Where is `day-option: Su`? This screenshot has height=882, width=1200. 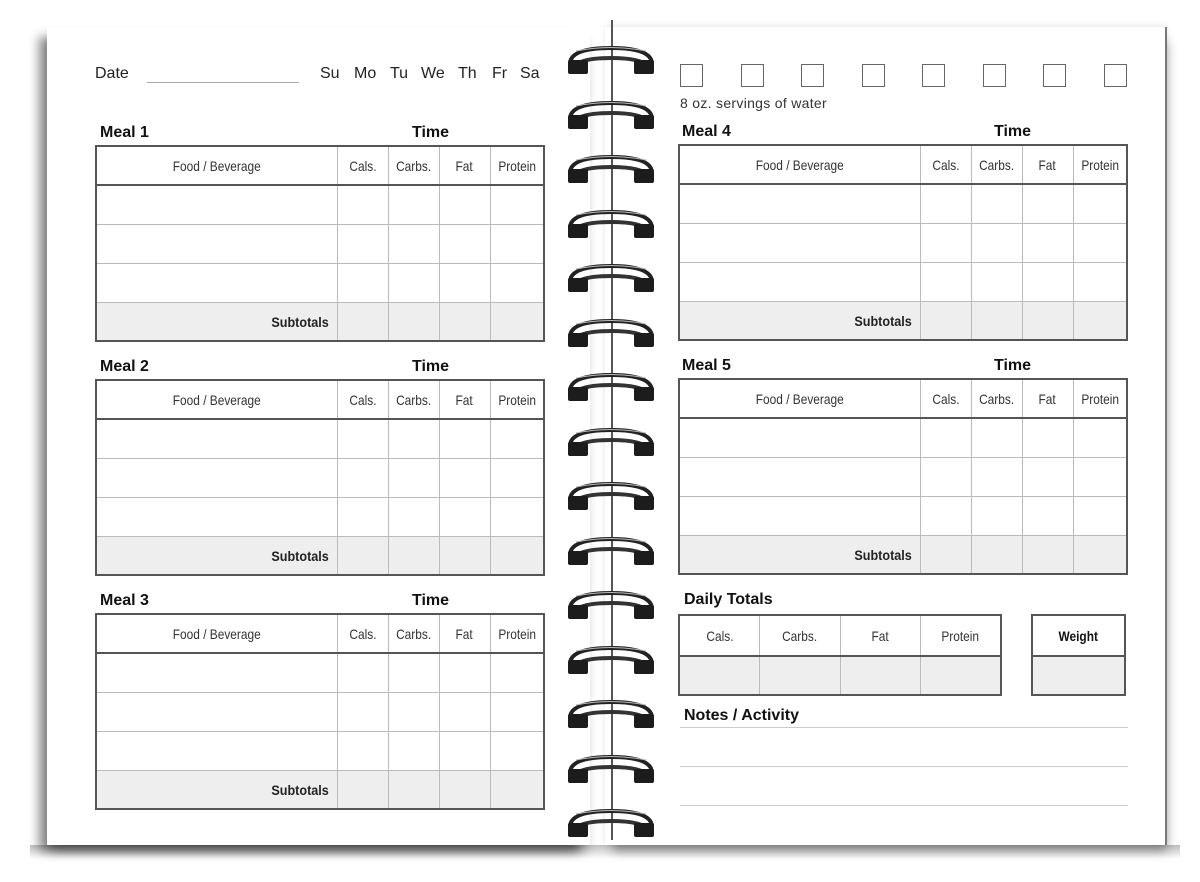 day-option: Su is located at coordinates (330, 74).